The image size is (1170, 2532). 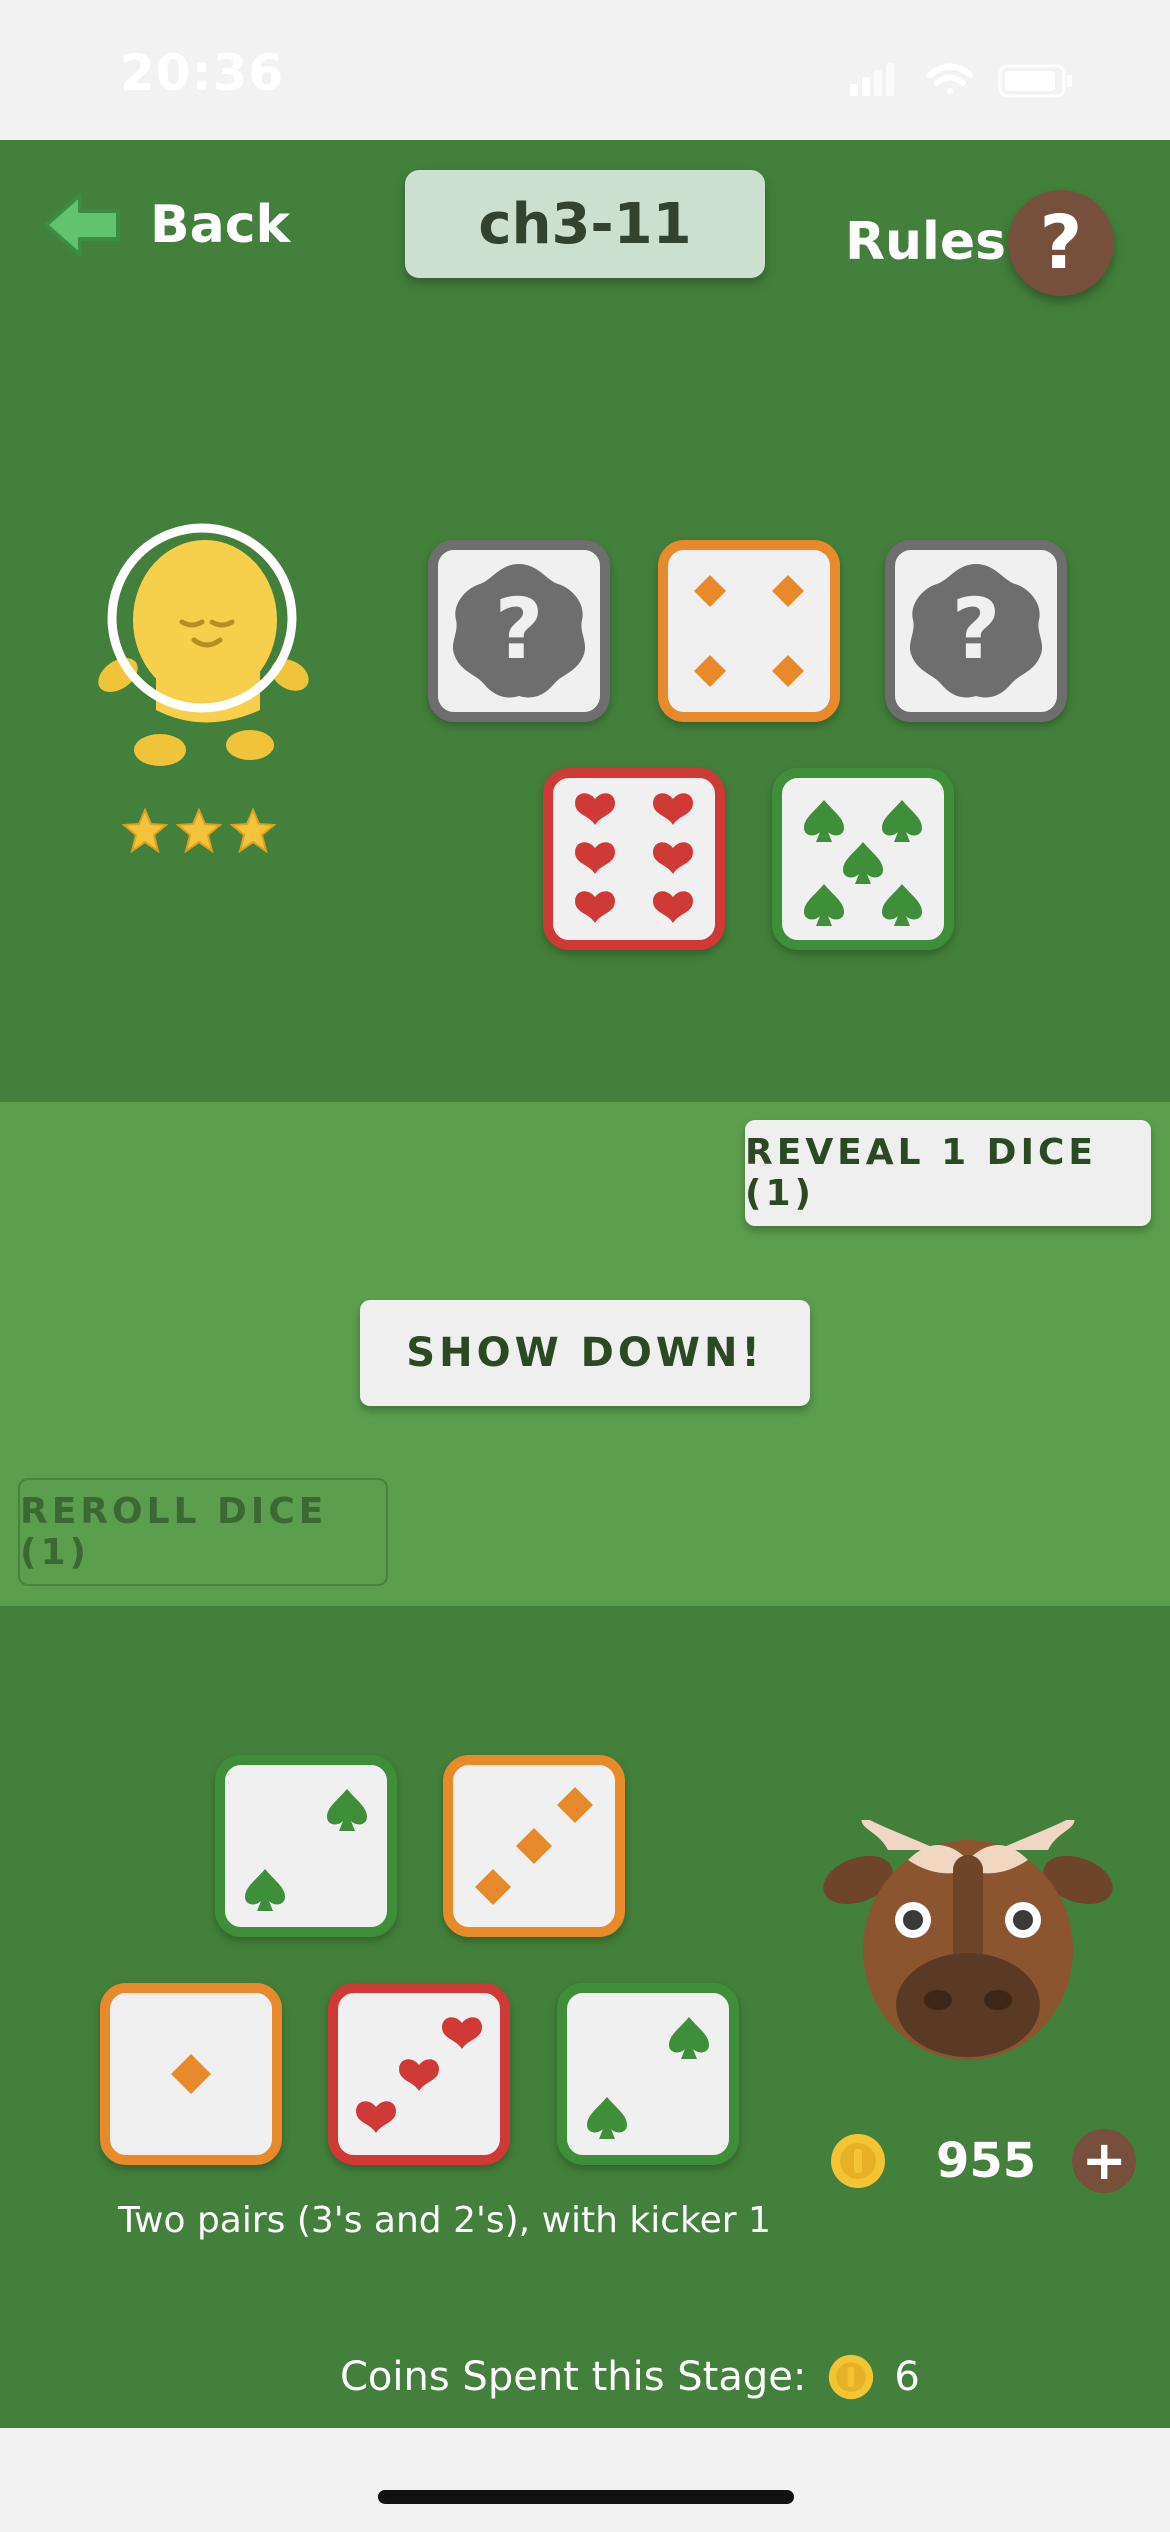 I want to click on wifi-icon, so click(x=950, y=78).